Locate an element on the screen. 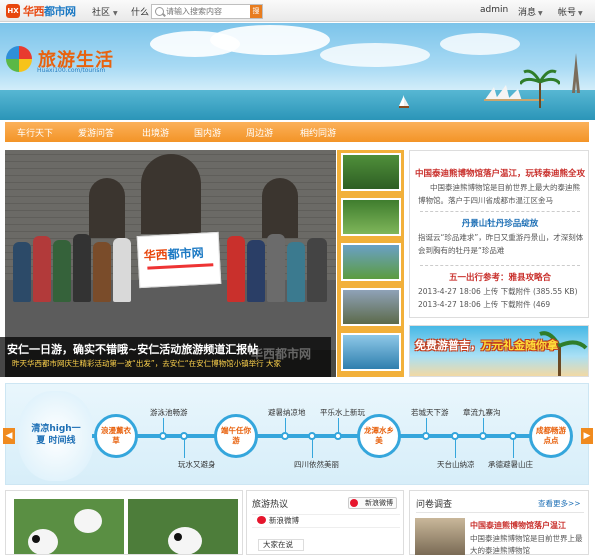 This screenshot has height=557, width=595. search-box is located at coordinates (207, 11).